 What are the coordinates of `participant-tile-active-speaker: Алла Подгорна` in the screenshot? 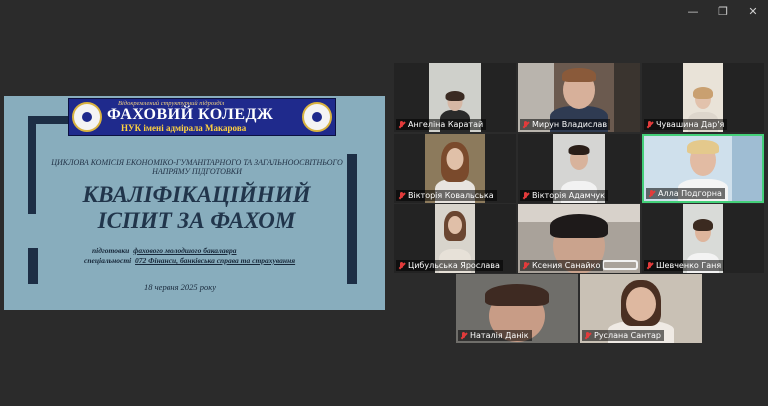 It's located at (703, 168).